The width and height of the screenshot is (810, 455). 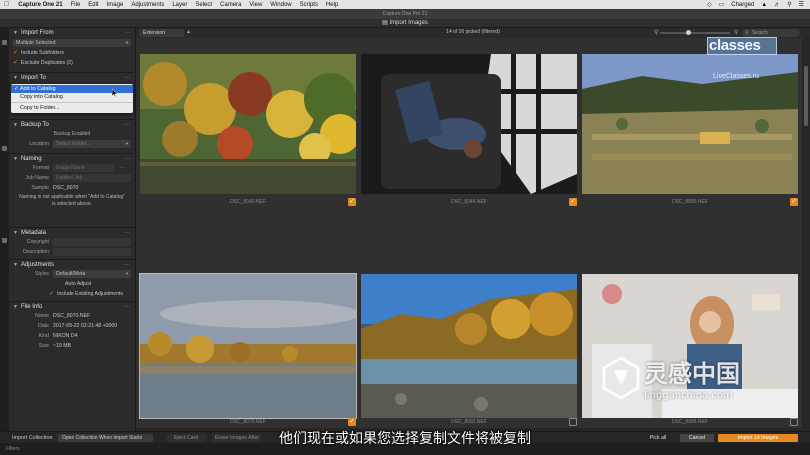 What do you see at coordinates (230, 5) in the screenshot?
I see `menu-camera: Camera` at bounding box center [230, 5].